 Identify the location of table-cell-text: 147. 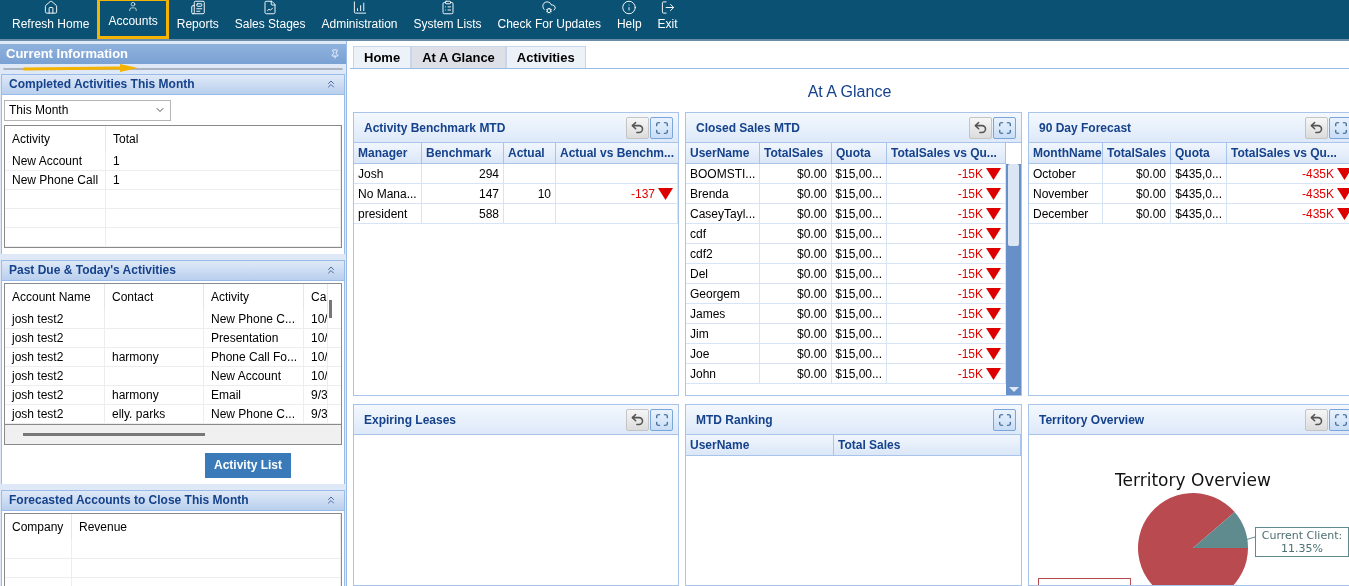
(488, 194).